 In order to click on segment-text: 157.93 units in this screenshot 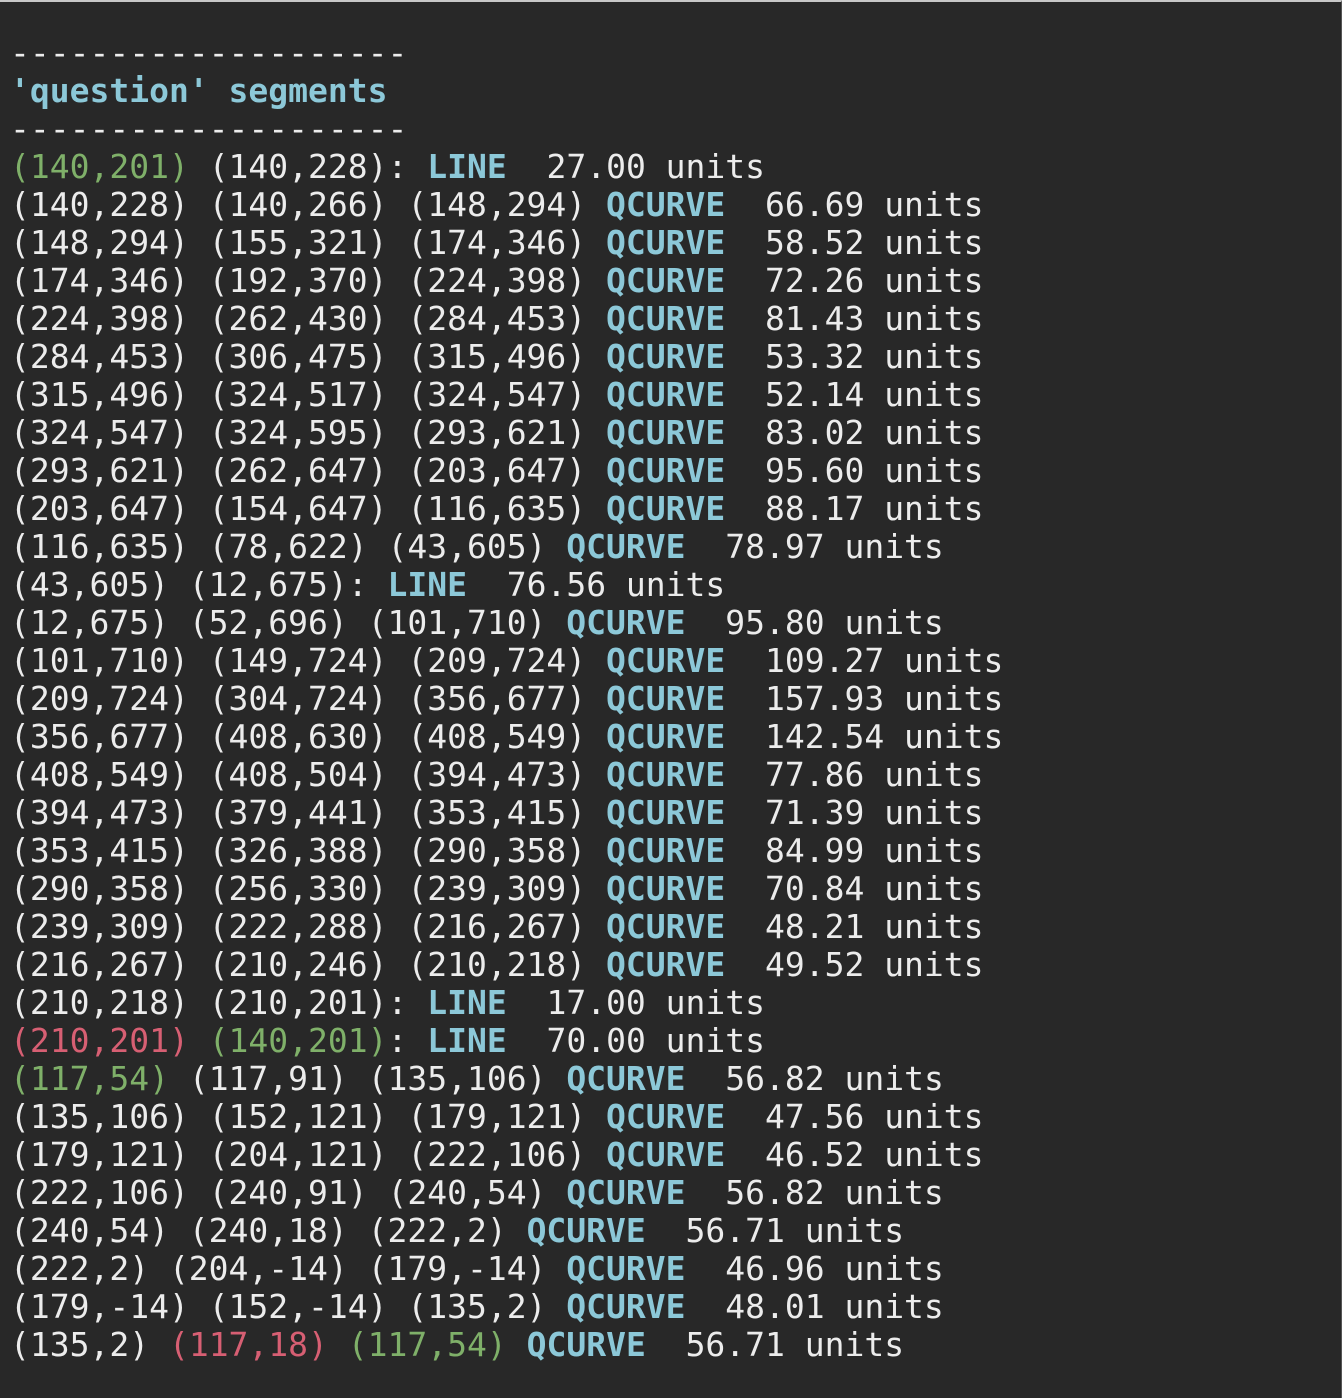, I will do `click(864, 698)`.